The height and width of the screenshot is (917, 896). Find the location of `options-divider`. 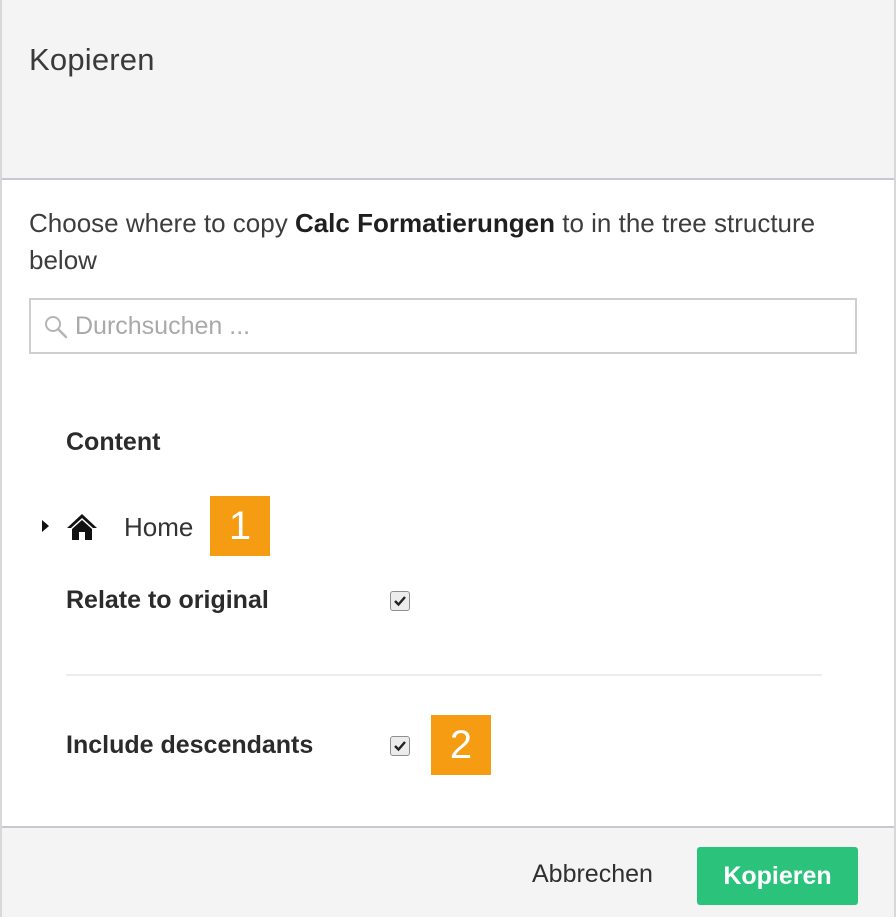

options-divider is located at coordinates (444, 675).